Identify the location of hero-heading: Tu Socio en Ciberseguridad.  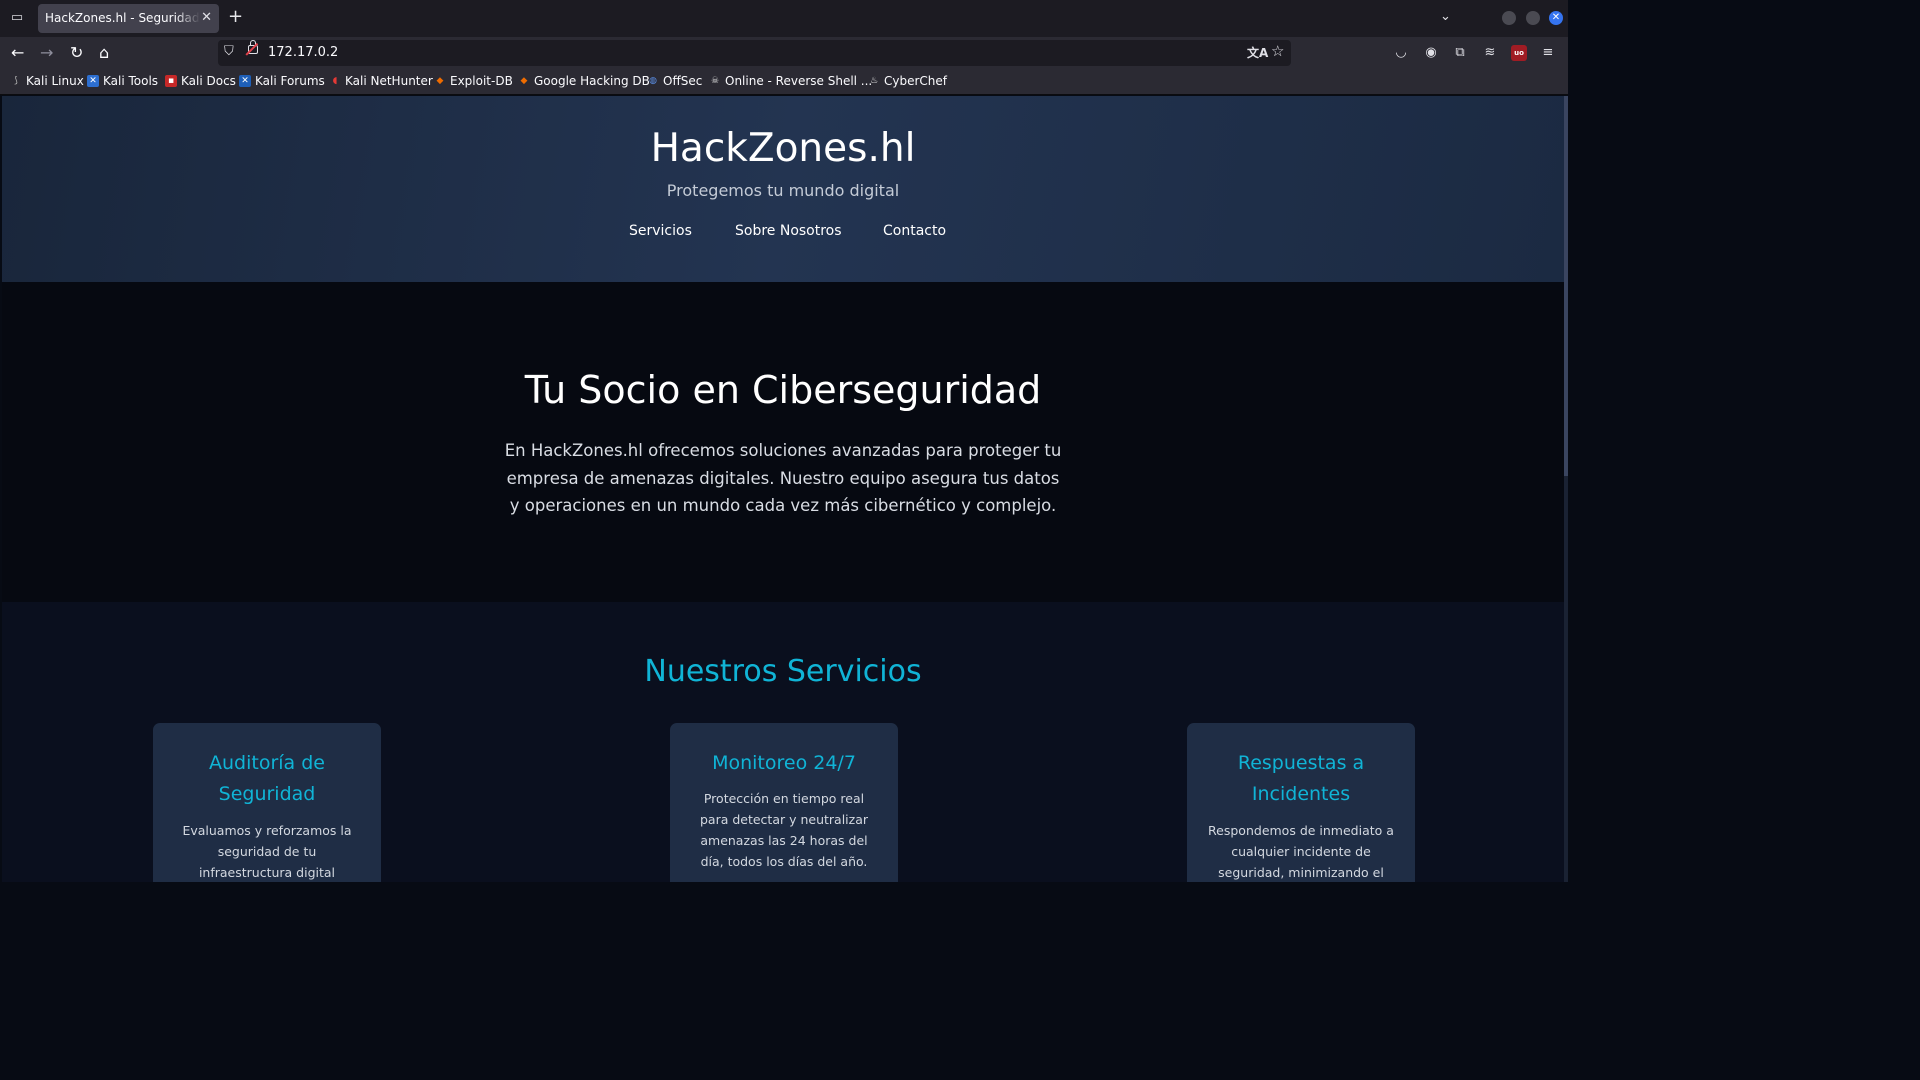
(783, 390).